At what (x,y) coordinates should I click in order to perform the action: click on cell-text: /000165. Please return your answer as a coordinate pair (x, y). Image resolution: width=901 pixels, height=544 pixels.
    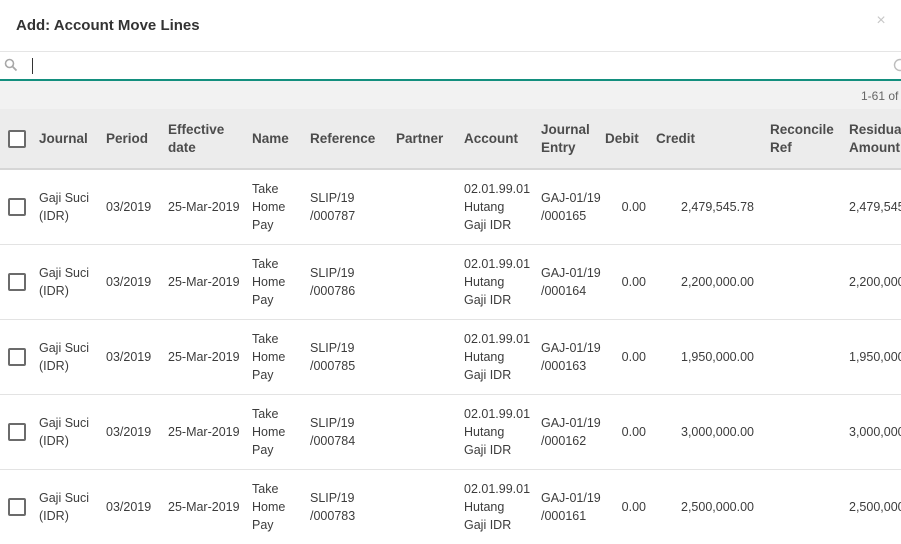
    Looking at the image, I should click on (564, 215).